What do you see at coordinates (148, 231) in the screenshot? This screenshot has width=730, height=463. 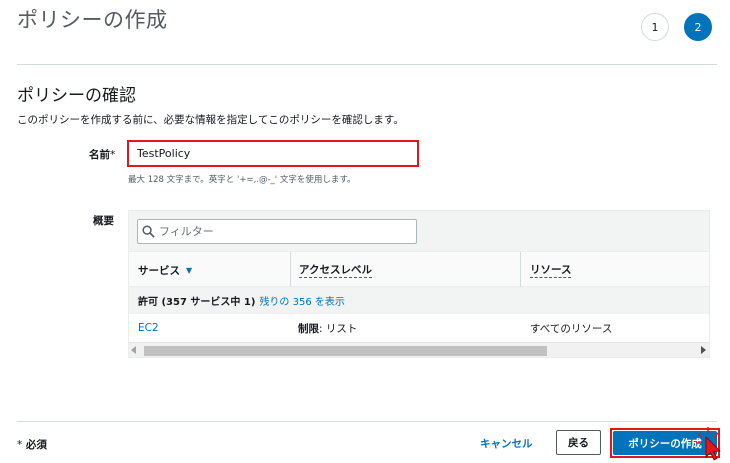 I see `search-icon` at bounding box center [148, 231].